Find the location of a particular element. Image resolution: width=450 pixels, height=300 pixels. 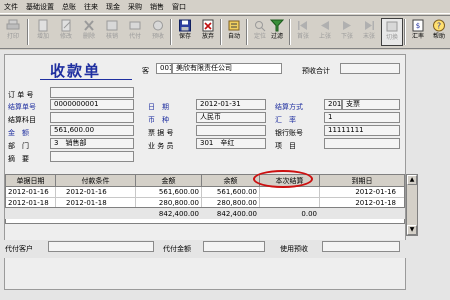

rate-button: $ 汇率 is located at coordinates (418, 32).